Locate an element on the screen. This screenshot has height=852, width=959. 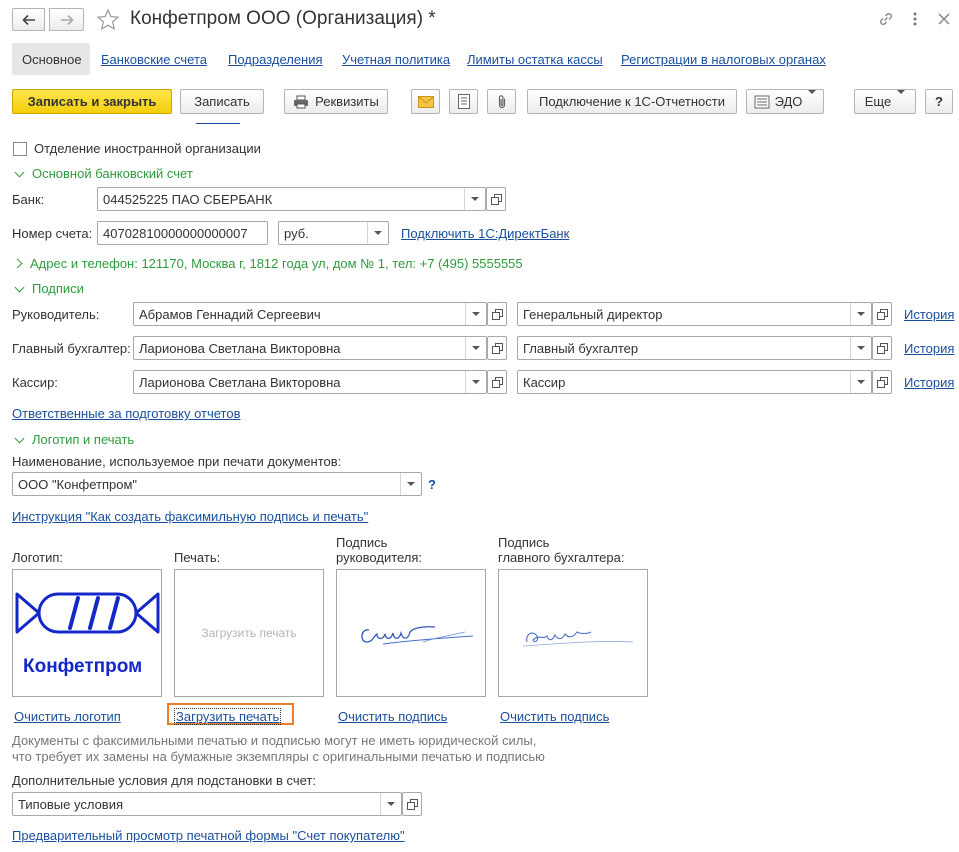
foreign-branch-checkbox is located at coordinates (20, 149).